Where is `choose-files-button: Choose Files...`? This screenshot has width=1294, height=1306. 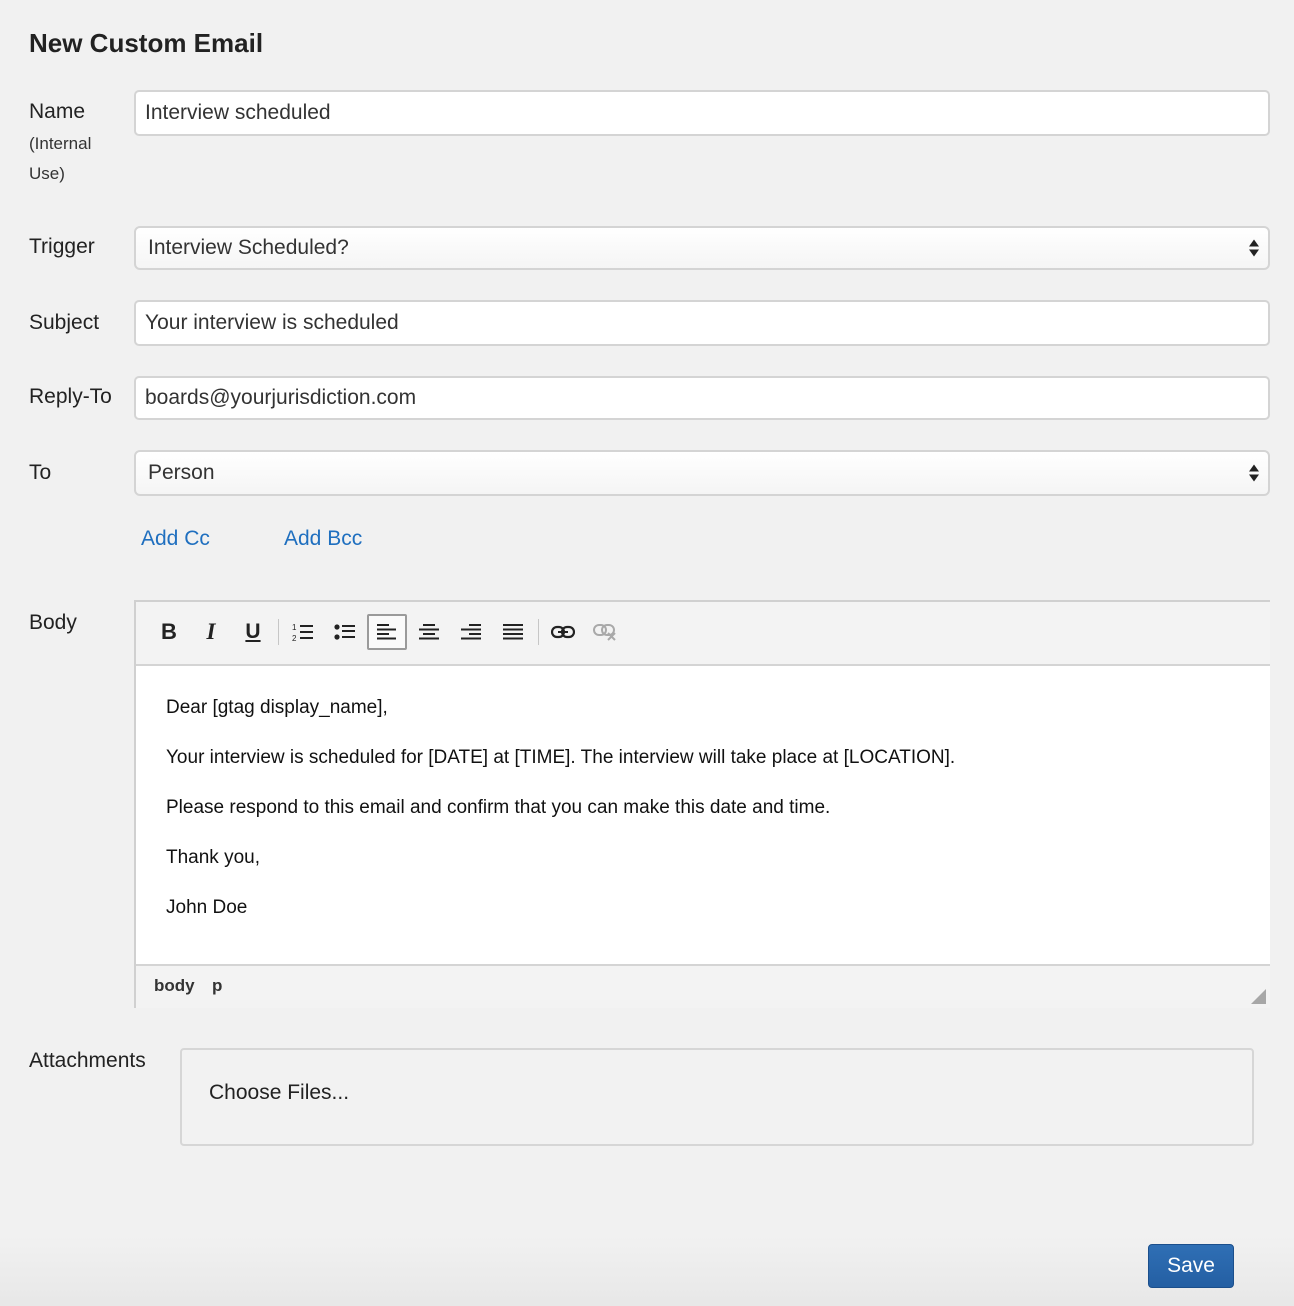 choose-files-button: Choose Files... is located at coordinates (279, 1093).